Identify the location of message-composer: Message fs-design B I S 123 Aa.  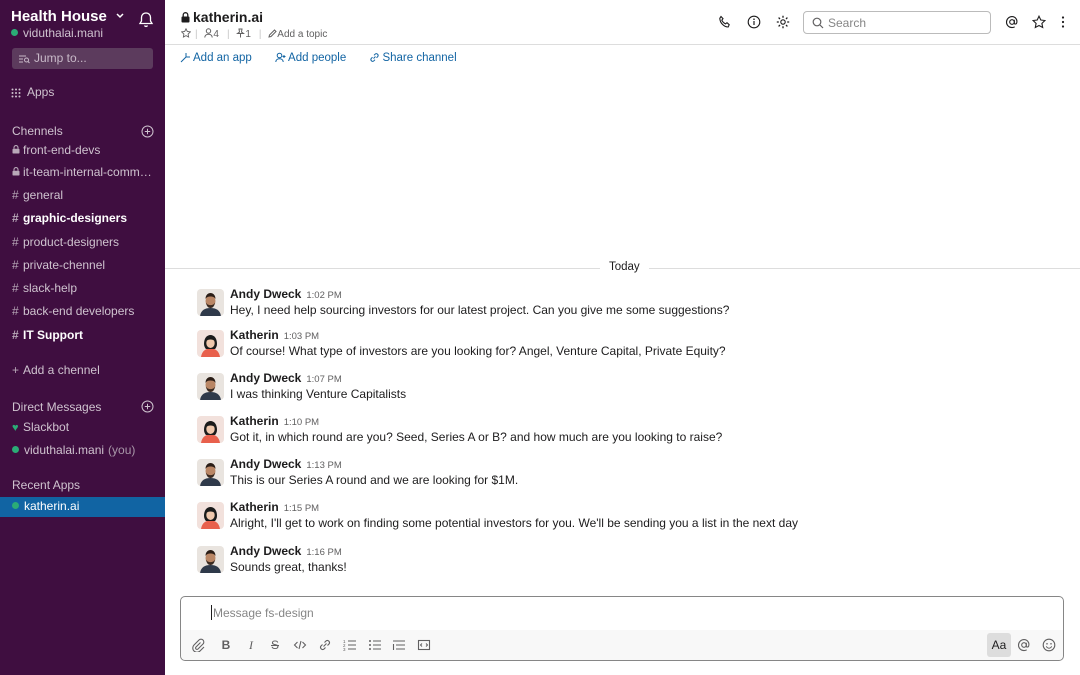
(622, 628).